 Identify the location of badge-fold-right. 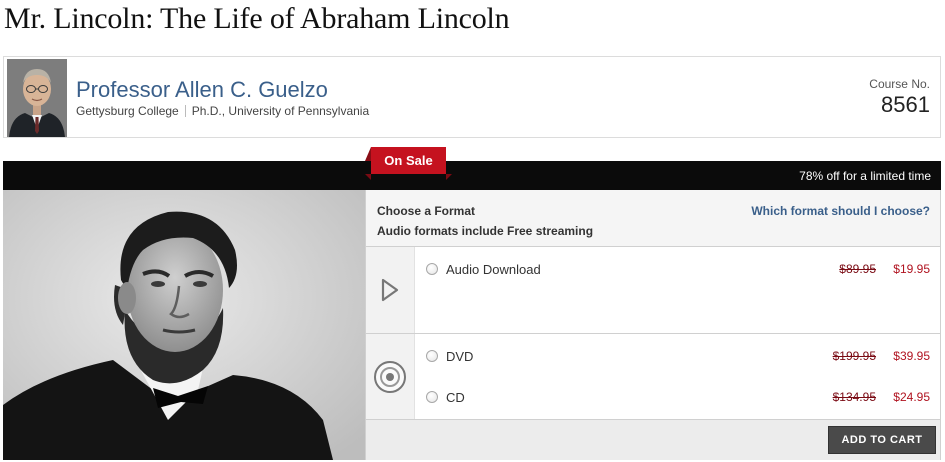
(449, 177).